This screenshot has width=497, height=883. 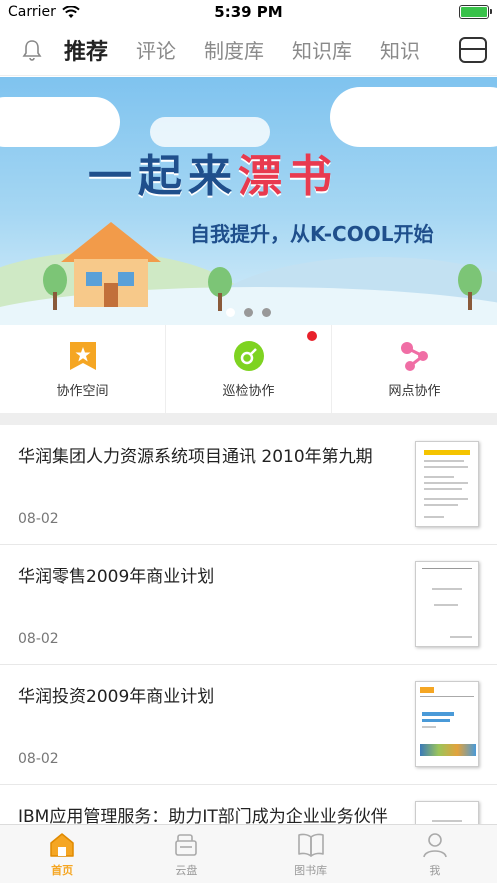 I want to click on cloud-drive-icon, so click(x=186, y=845).